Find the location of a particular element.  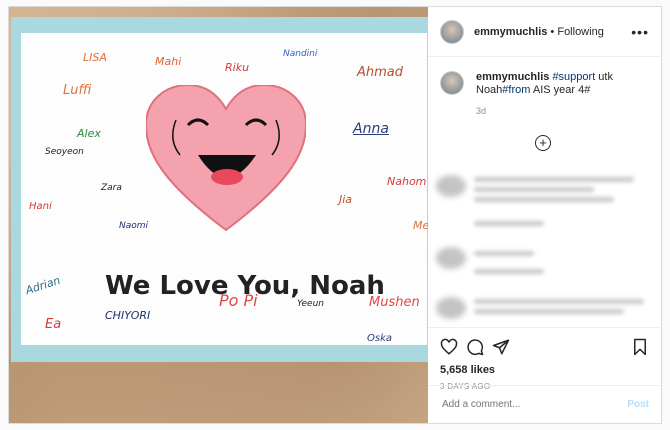

handwritten-name: CHIYORI is located at coordinates (128, 315).